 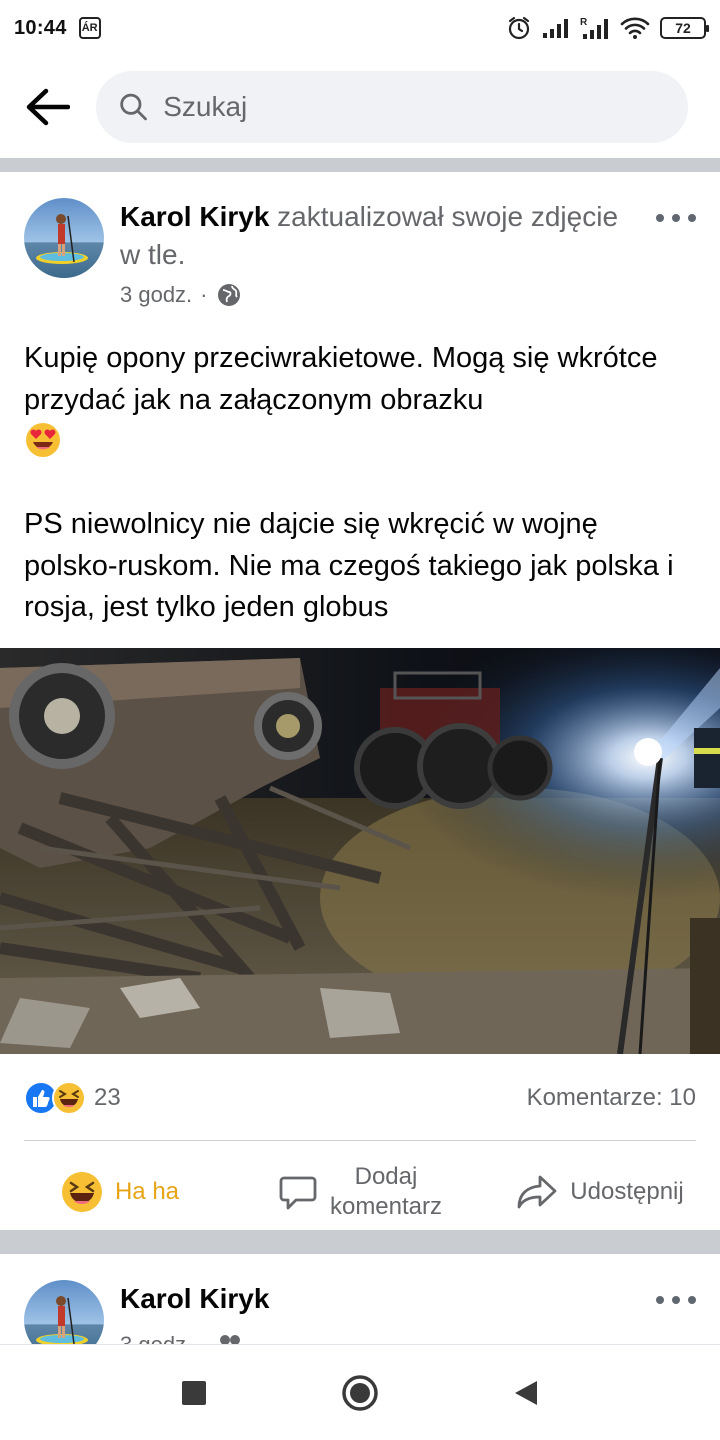 What do you see at coordinates (360, 28) in the screenshot?
I see `status-bar: 10:44 ÁR R 72` at bounding box center [360, 28].